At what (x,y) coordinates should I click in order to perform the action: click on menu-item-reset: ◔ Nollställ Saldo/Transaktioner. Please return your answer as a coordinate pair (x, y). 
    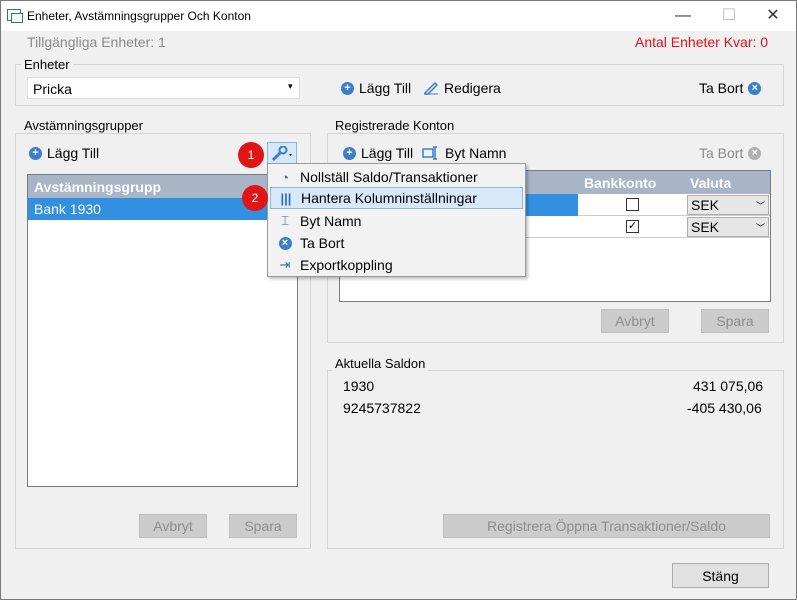
    Looking at the image, I should click on (396, 177).